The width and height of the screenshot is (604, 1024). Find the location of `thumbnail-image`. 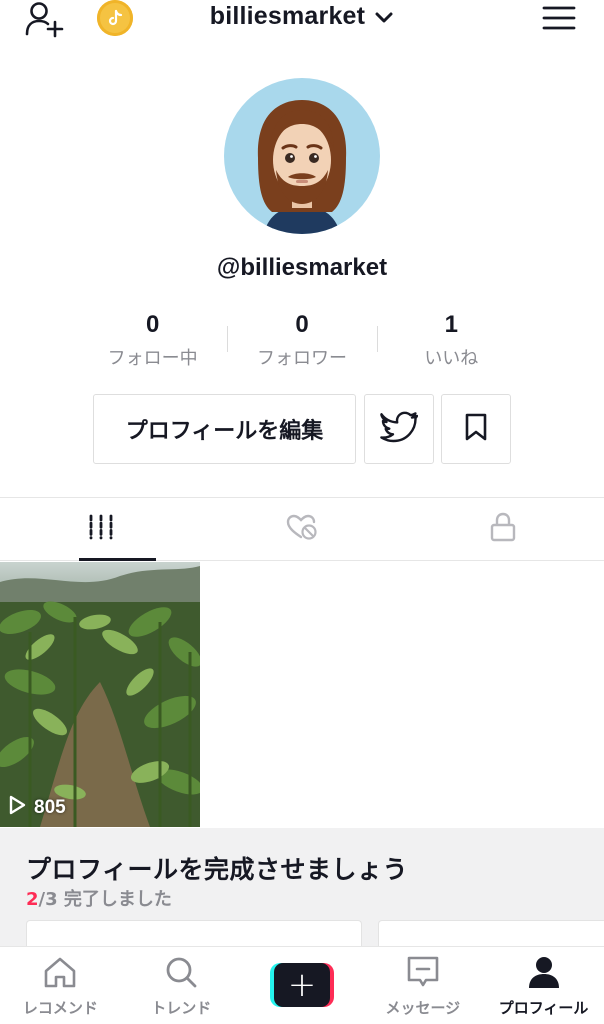

thumbnail-image is located at coordinates (100, 694).